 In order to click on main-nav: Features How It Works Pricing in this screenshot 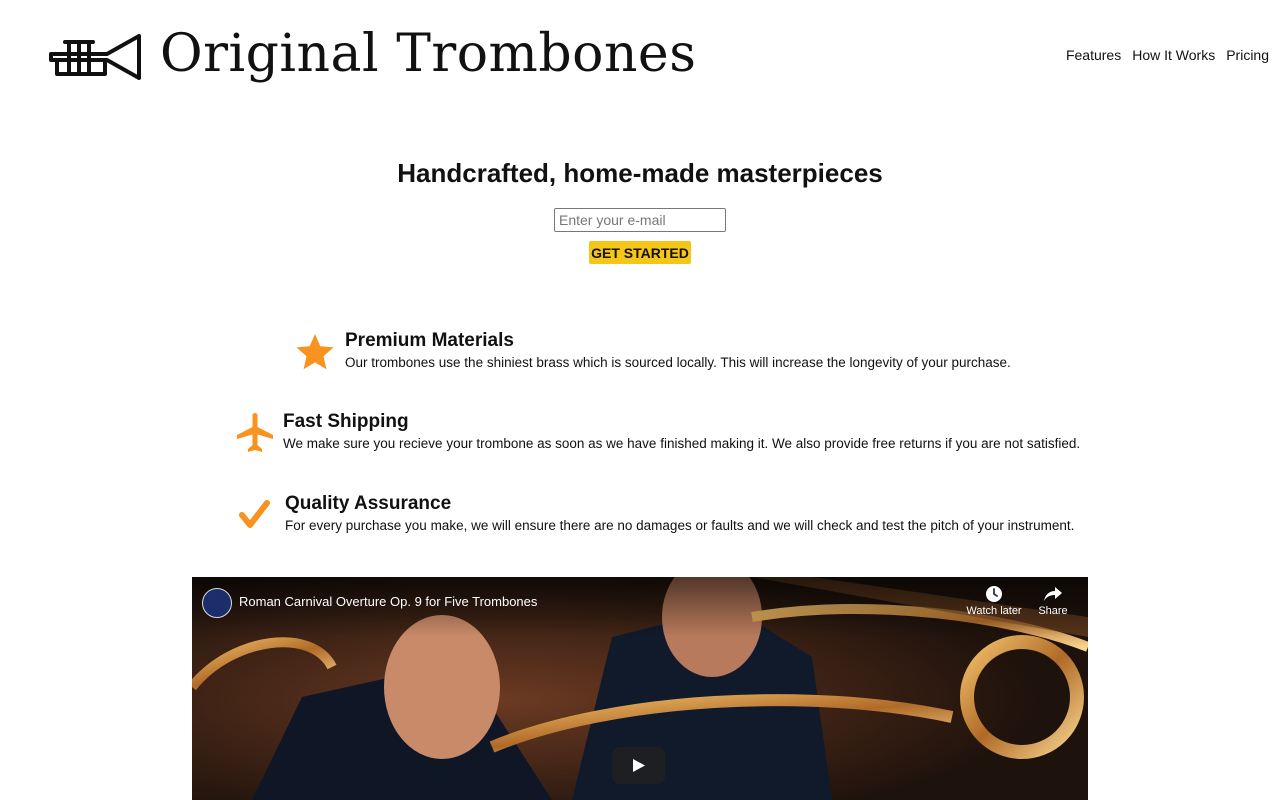, I will do `click(1167, 55)`.